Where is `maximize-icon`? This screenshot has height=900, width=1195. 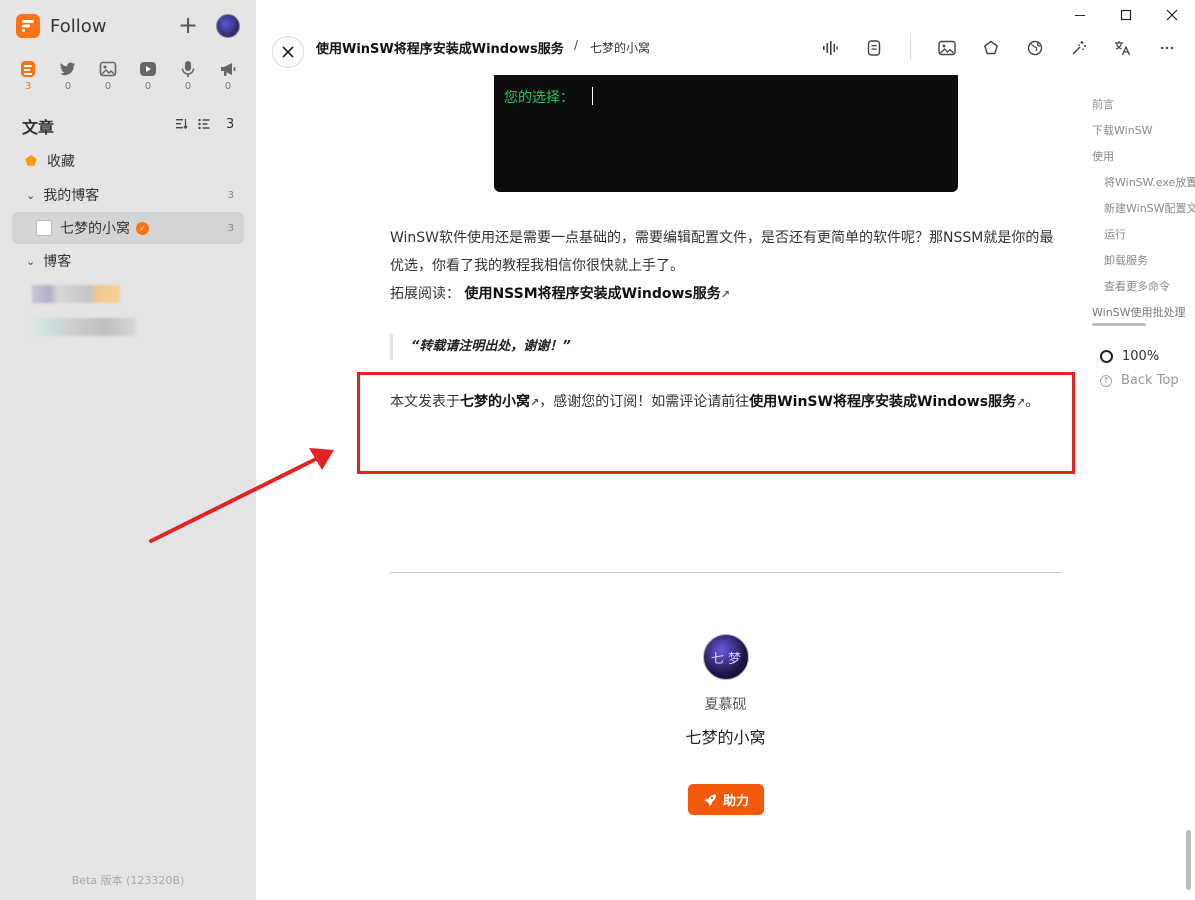
maximize-icon is located at coordinates (1126, 15).